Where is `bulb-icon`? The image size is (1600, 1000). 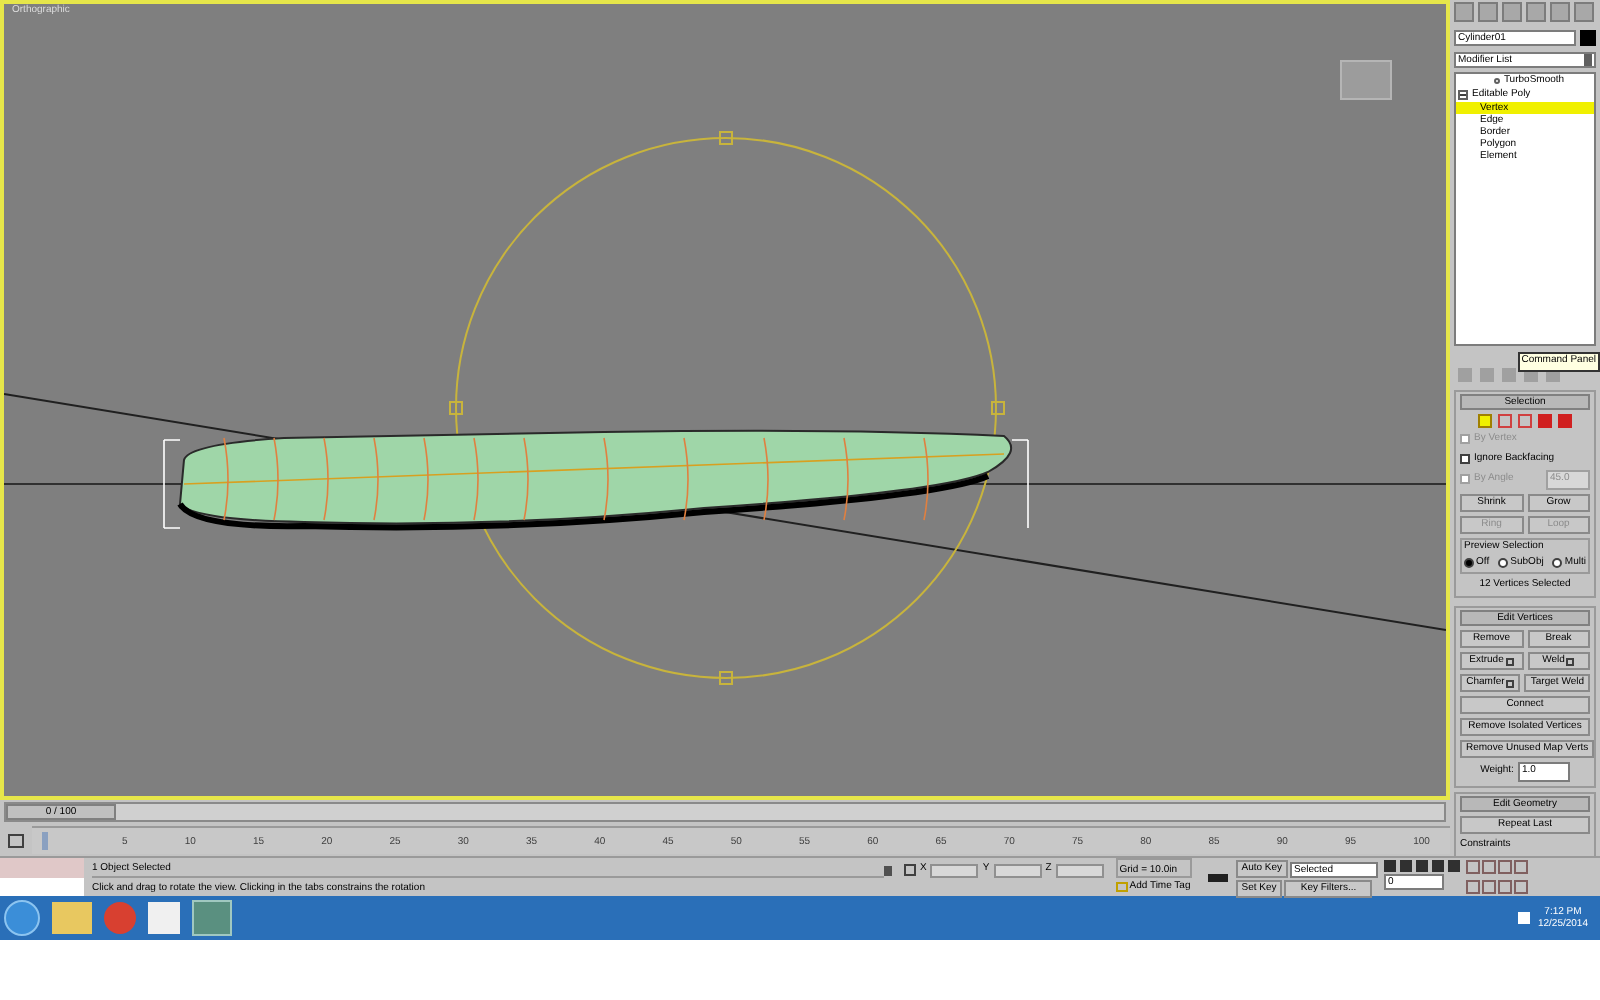
bulb-icon is located at coordinates (1496, 81).